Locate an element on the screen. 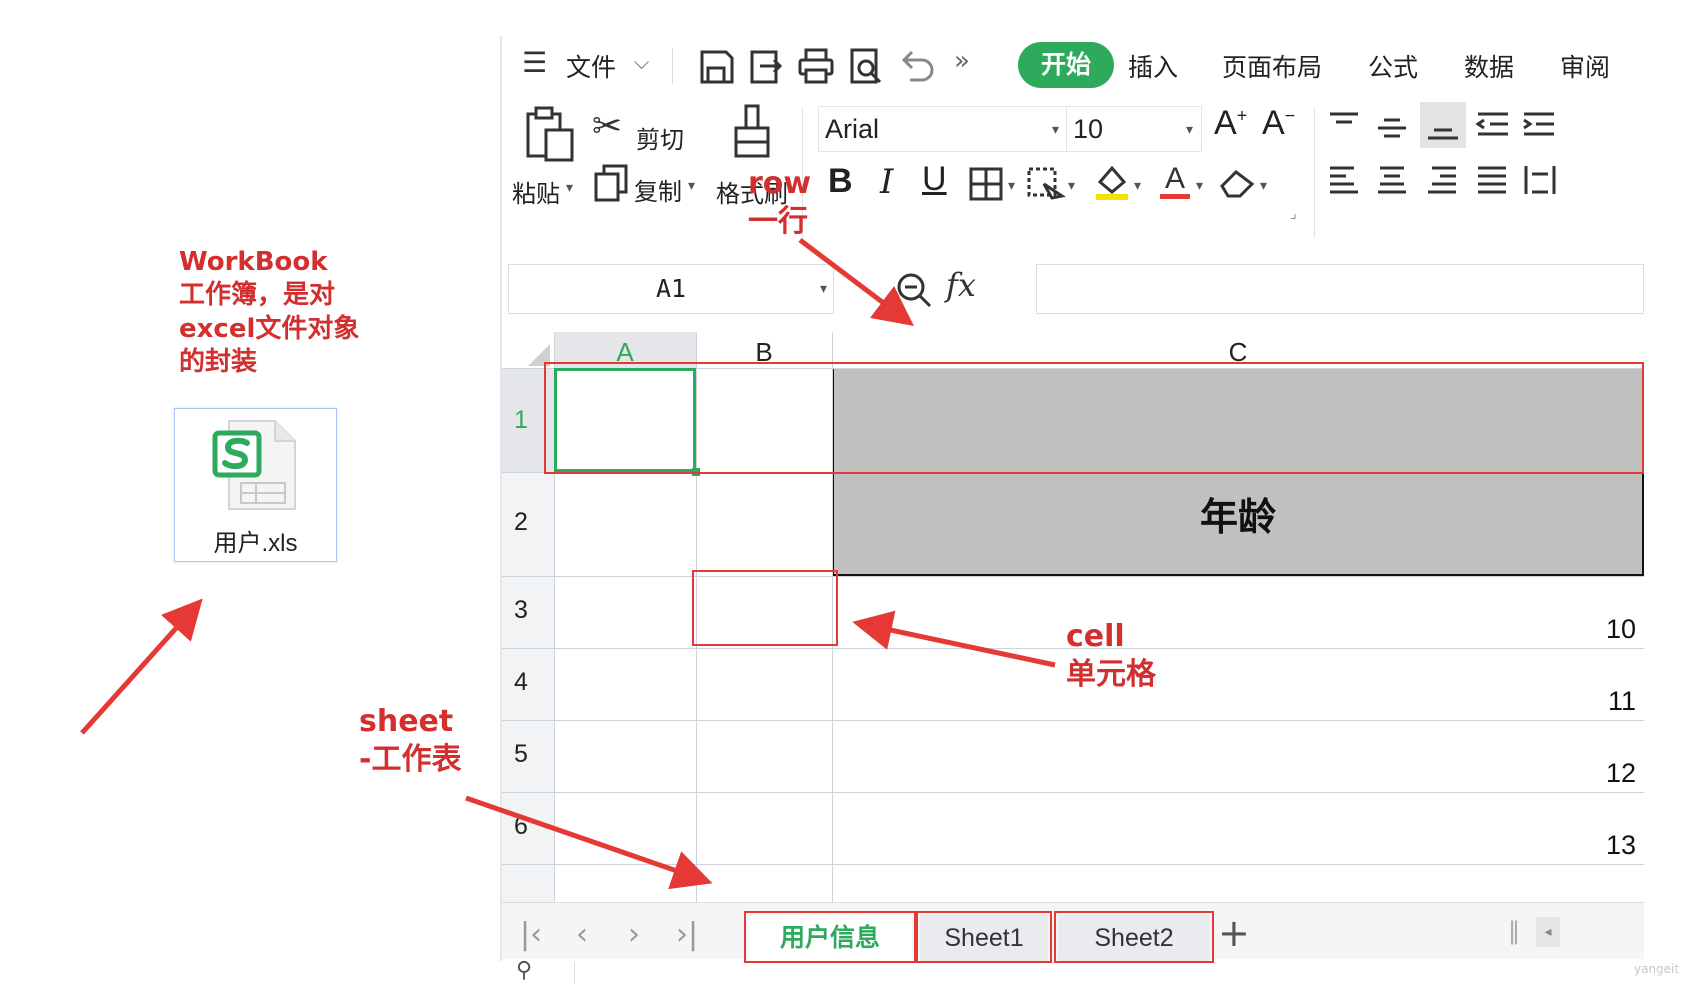 Image resolution: width=1697 pixels, height=988 pixels. row-header-3: 3 is located at coordinates (528, 610).